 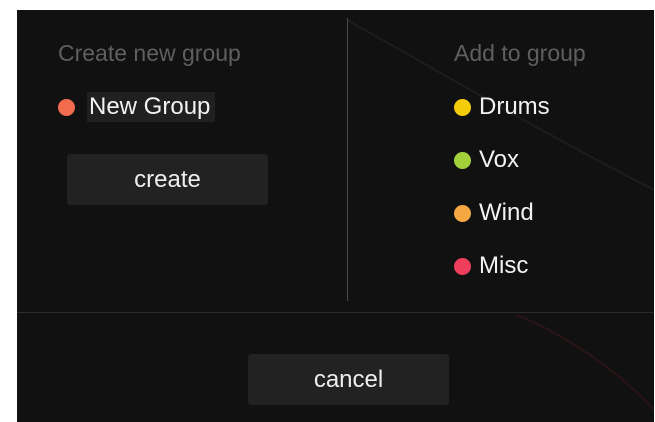 I want to click on group-label: Wind, so click(x=506, y=212).